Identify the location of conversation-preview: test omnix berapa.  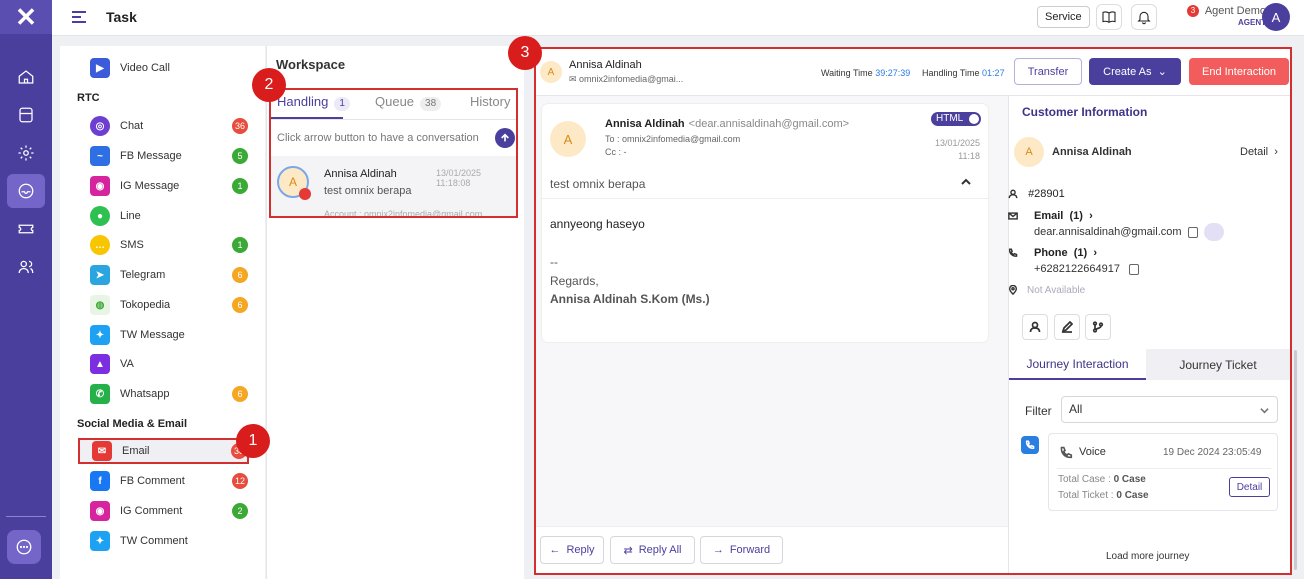
(368, 191).